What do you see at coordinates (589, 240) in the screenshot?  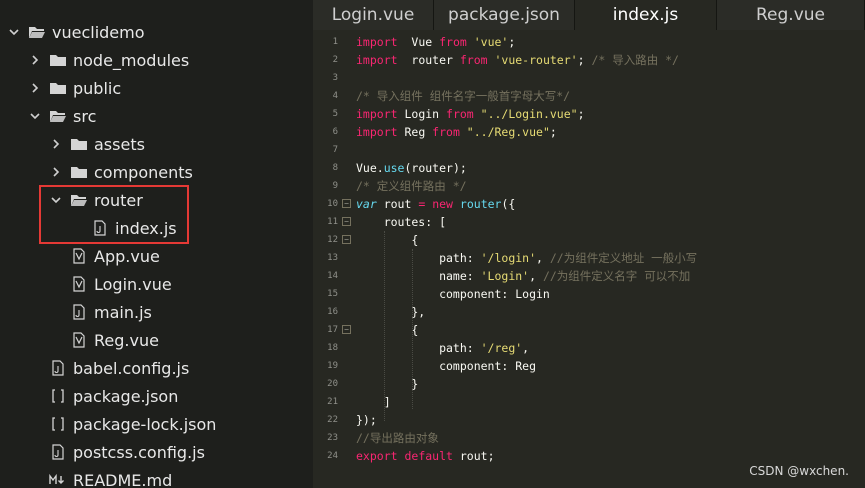 I see `code-line: 12− {` at bounding box center [589, 240].